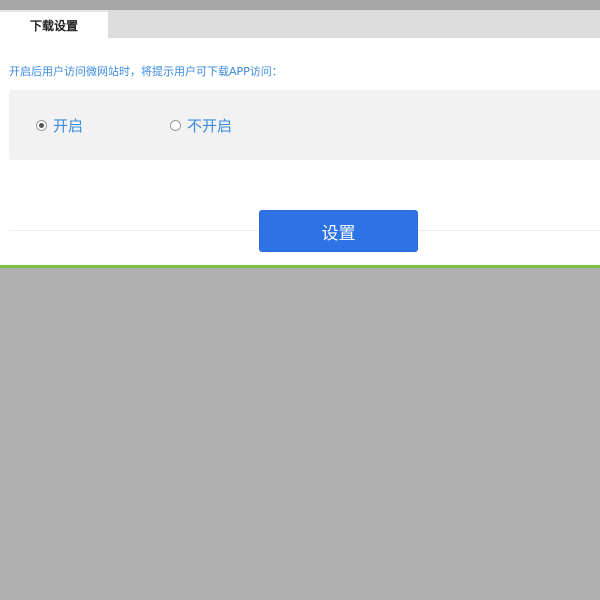 The width and height of the screenshot is (600, 600). I want to click on tab-bar: 下载设置, so click(300, 24).